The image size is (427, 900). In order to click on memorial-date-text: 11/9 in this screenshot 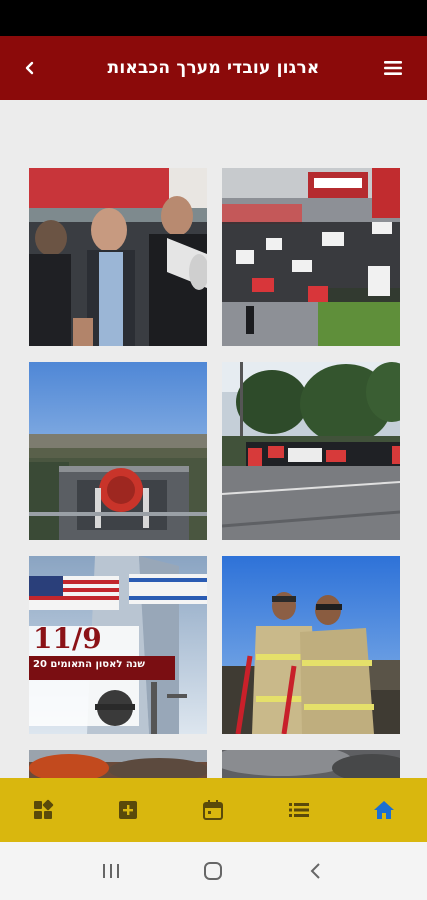, I will do `click(67, 638)`.